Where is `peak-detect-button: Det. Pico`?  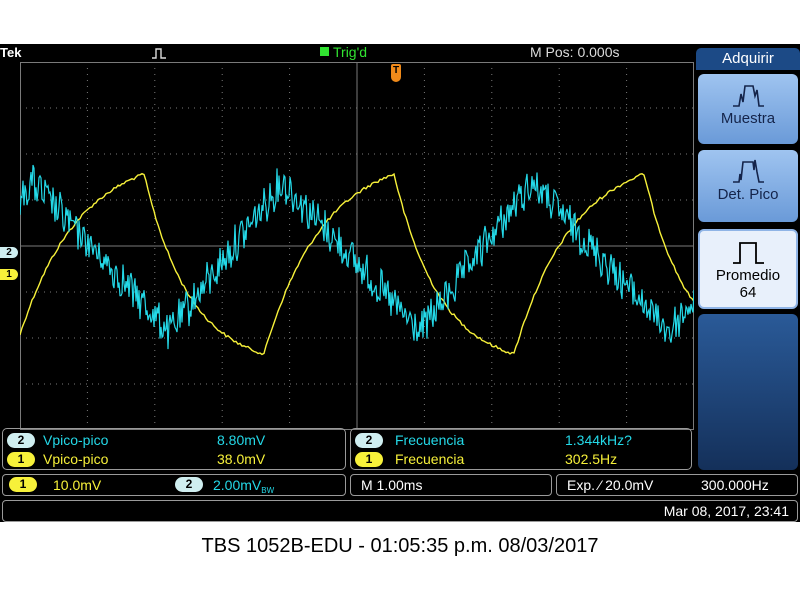
peak-detect-button: Det. Pico is located at coordinates (748, 186).